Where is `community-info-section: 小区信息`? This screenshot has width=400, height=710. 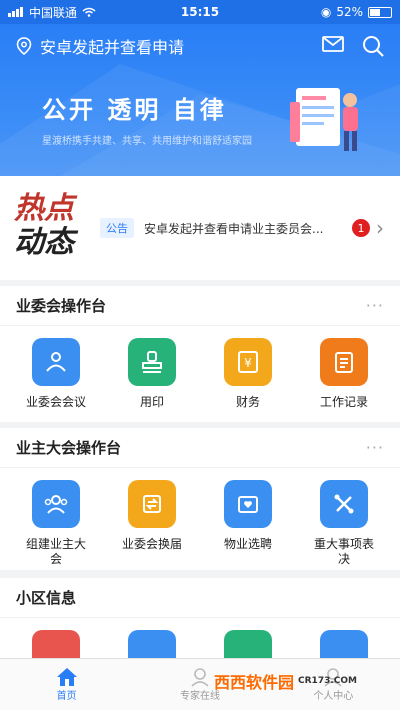
community-info-section: 小区信息 is located at coordinates (200, 618).